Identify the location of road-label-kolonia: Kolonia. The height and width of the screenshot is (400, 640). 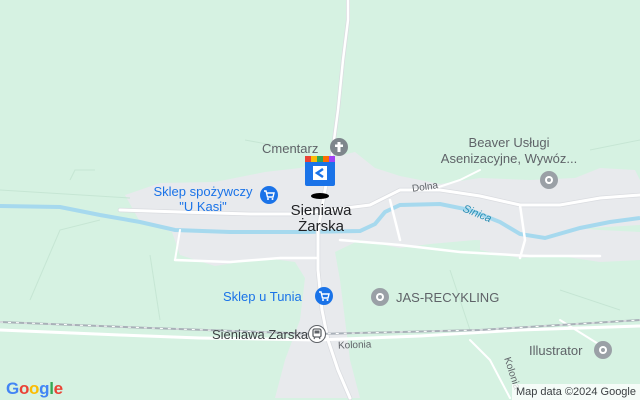
(354, 345).